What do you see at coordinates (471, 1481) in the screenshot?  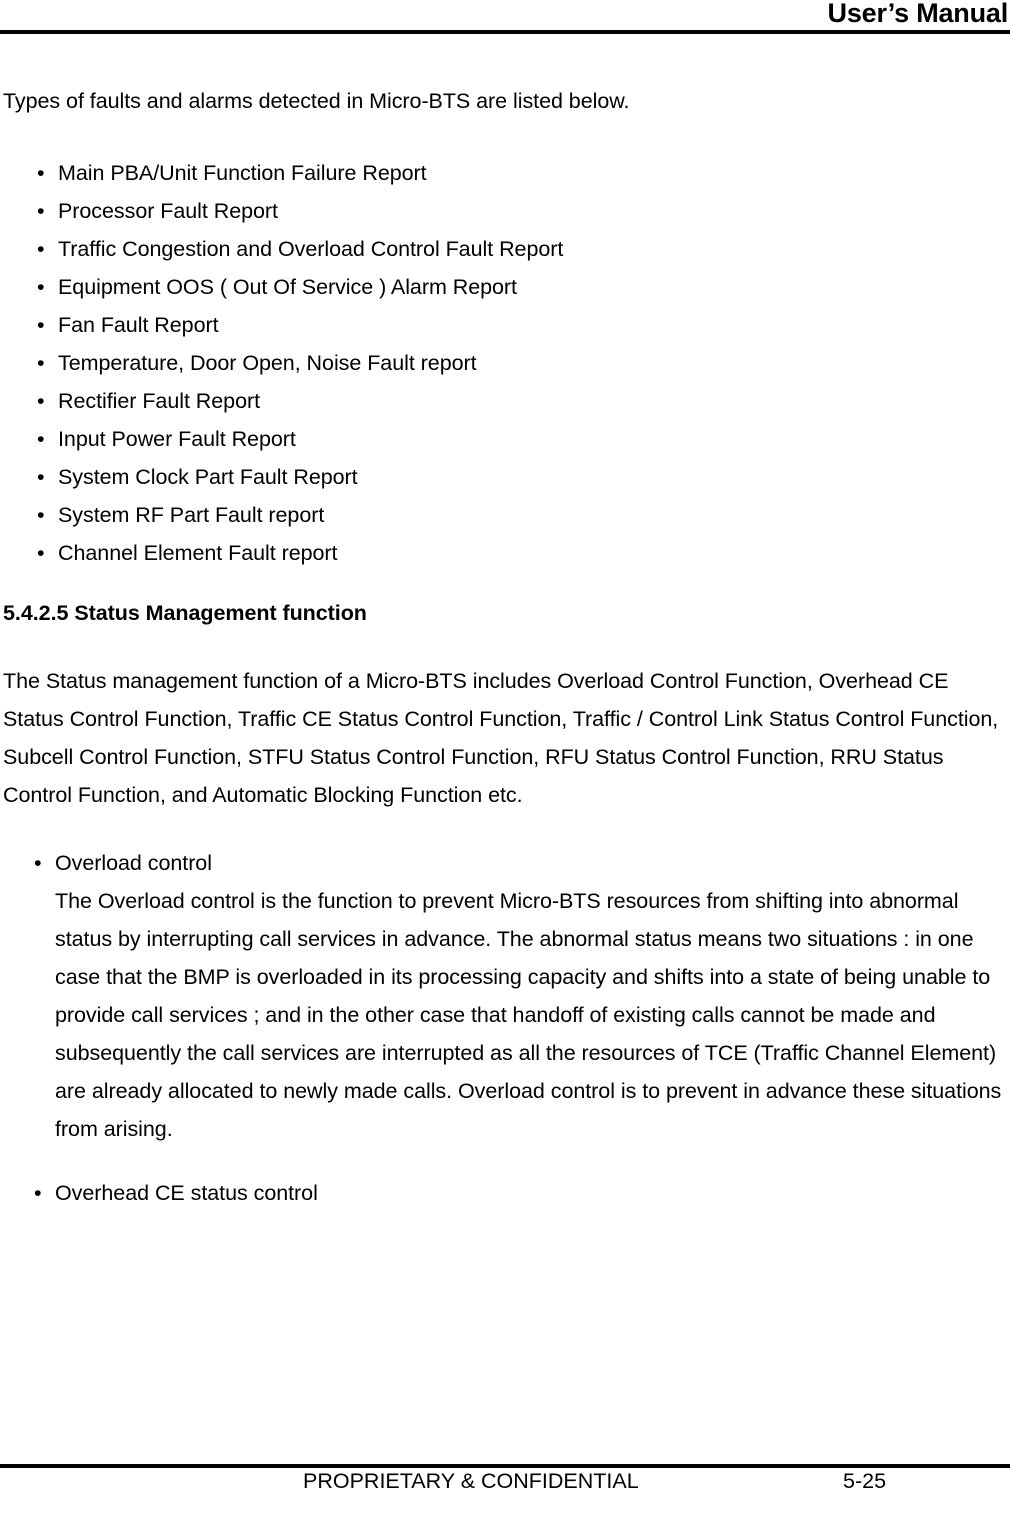 I see `footer-confidentiality-notice: PROPRIETARY & CONFIDENTIAL` at bounding box center [471, 1481].